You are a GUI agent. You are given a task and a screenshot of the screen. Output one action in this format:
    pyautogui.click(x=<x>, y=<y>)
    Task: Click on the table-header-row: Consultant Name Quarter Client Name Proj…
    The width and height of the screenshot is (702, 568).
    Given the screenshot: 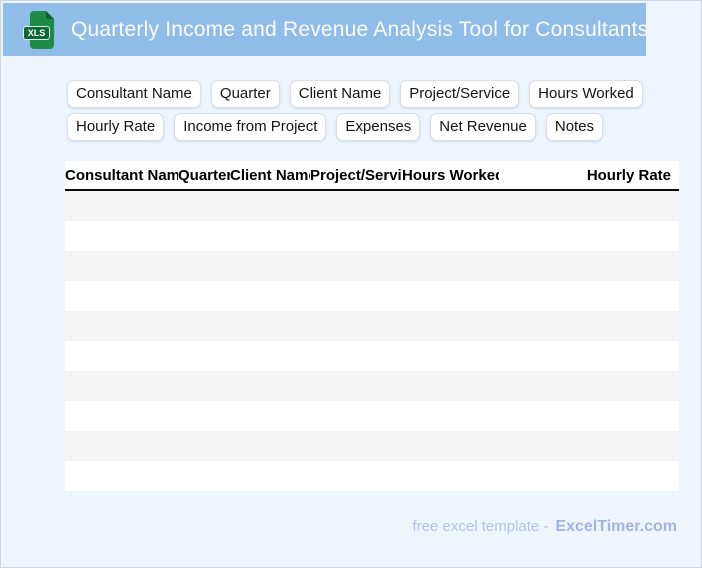 What is the action you would take?
    pyautogui.click(x=372, y=176)
    